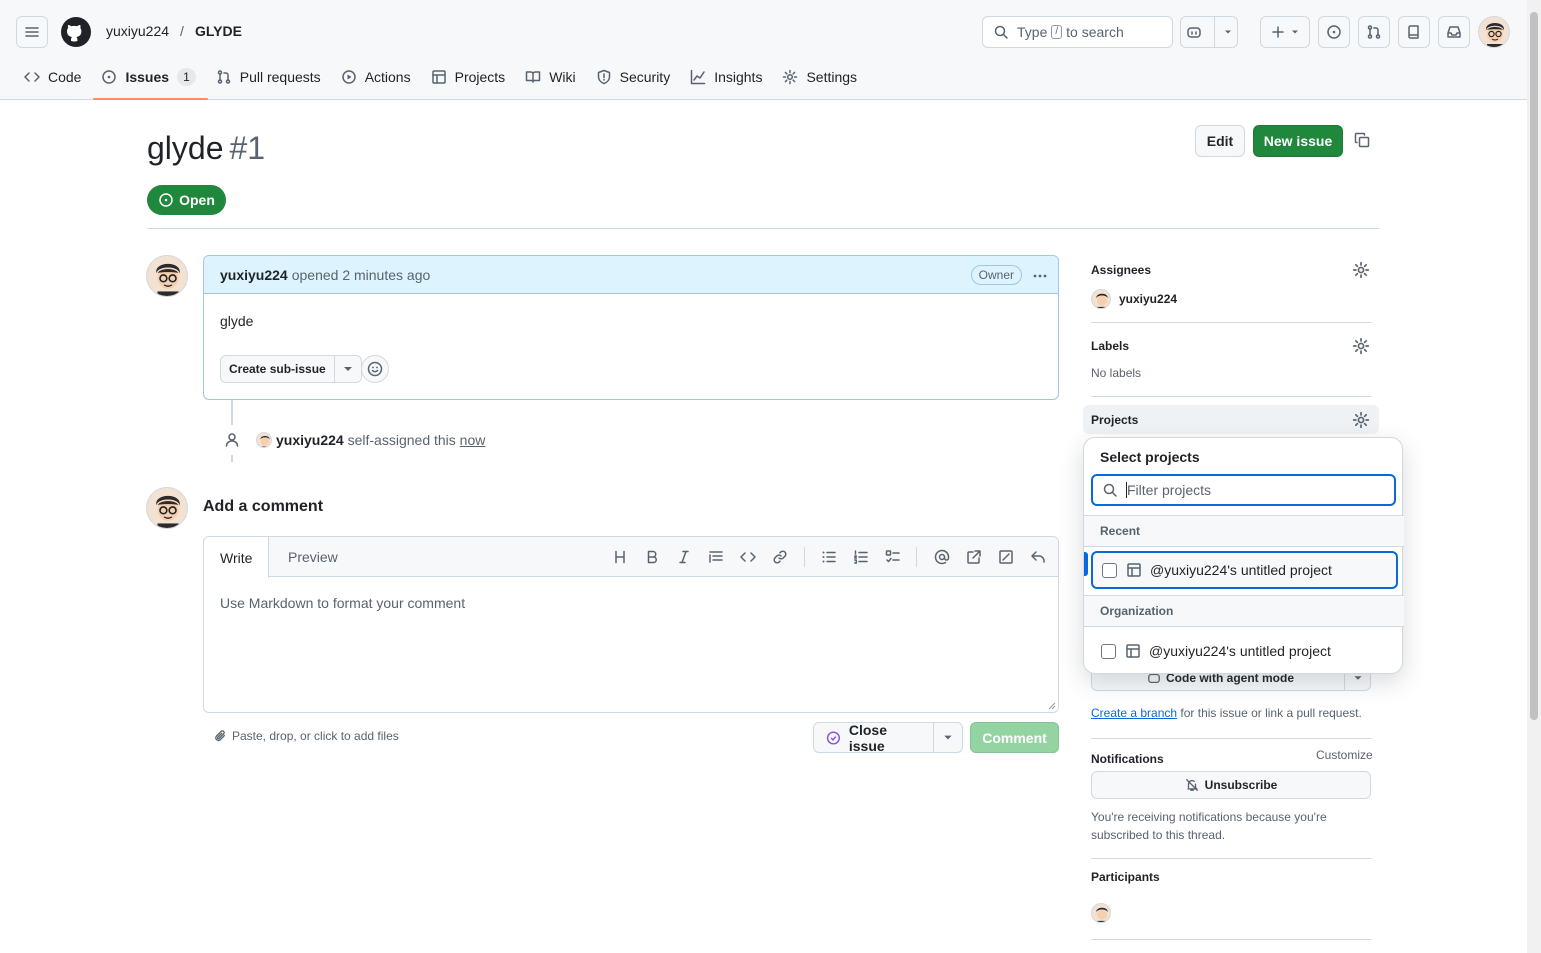 Image resolution: width=1541 pixels, height=953 pixels. I want to click on tab-insights: Insights, so click(728, 77).